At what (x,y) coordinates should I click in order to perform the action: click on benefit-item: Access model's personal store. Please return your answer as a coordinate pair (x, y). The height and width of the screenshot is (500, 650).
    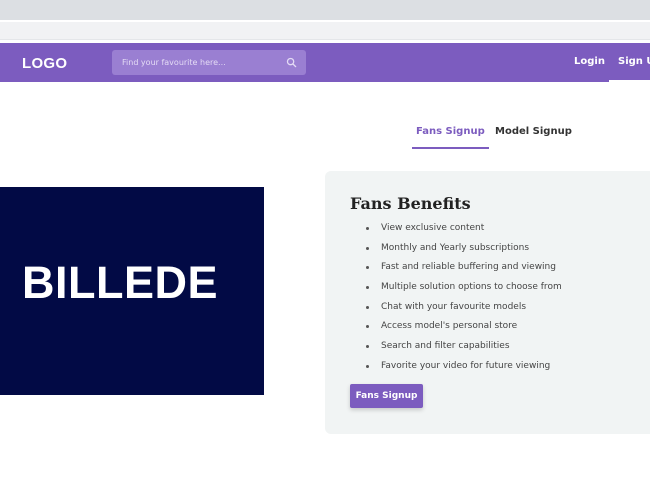
    Looking at the image, I should click on (464, 329).